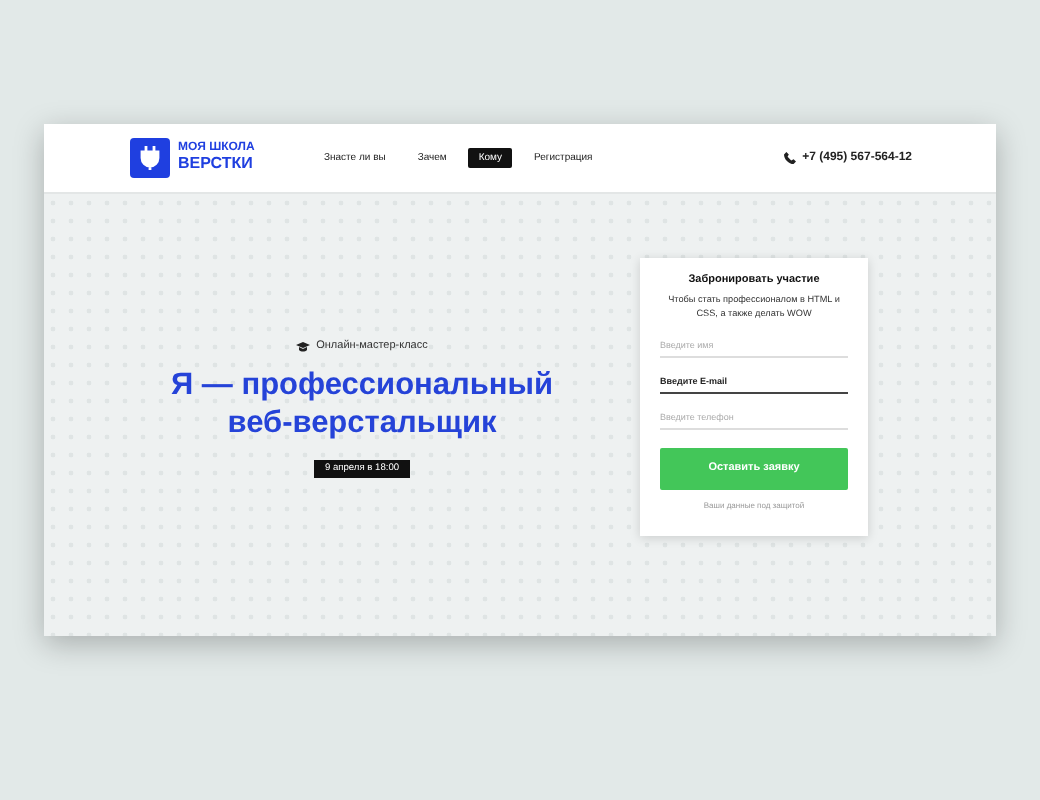 This screenshot has height=800, width=1040. Describe the element at coordinates (790, 158) in the screenshot. I see `phone-icon` at that location.